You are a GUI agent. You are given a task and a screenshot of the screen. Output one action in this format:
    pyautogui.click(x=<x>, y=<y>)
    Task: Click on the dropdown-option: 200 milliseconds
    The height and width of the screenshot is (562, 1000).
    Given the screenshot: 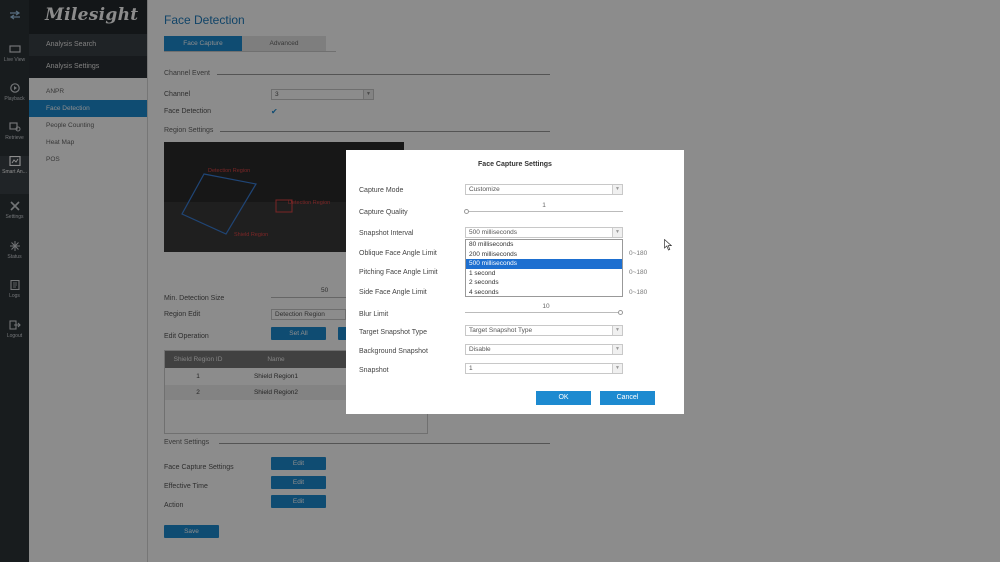 What is the action you would take?
    pyautogui.click(x=544, y=255)
    